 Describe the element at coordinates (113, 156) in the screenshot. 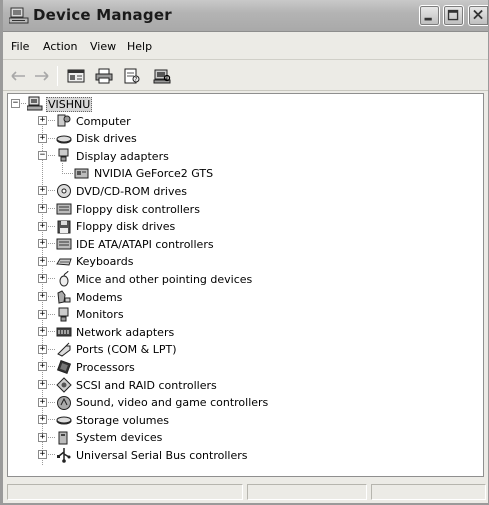

I see `tree-category-node: Display adapters` at that location.